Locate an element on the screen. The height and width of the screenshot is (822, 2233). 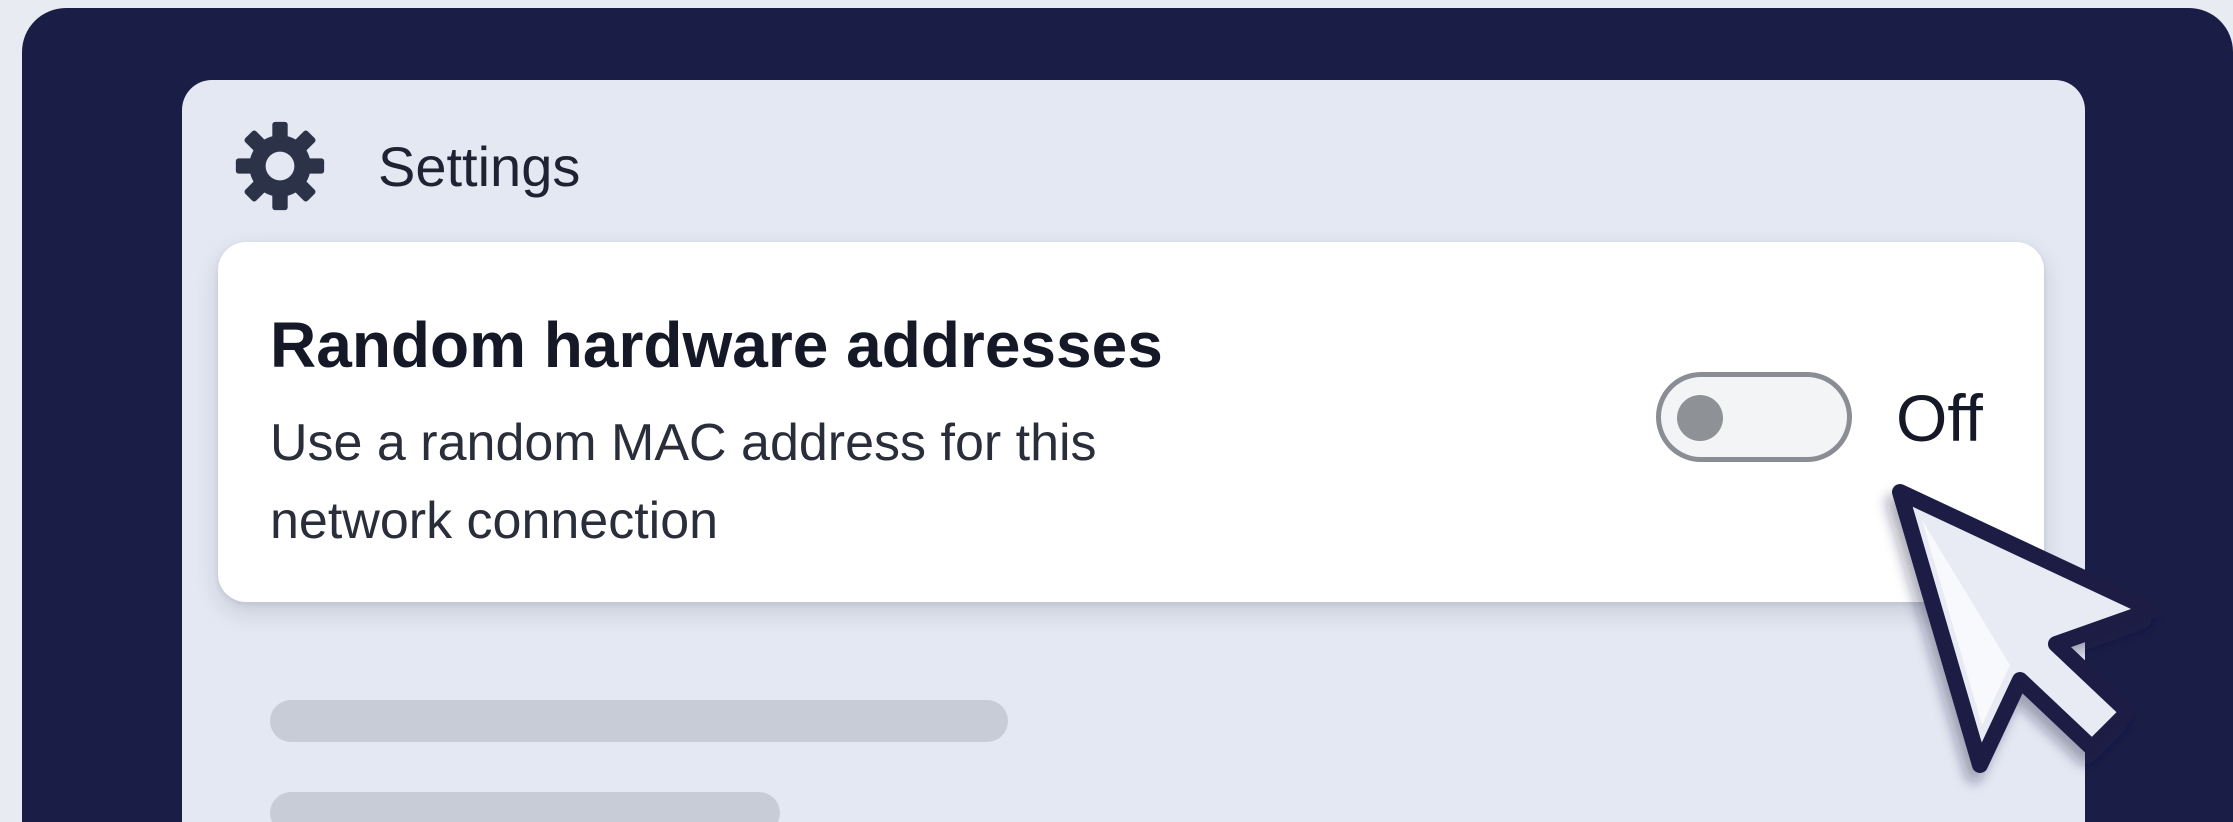
random-hardware-addresses-toggle is located at coordinates (1754, 417).